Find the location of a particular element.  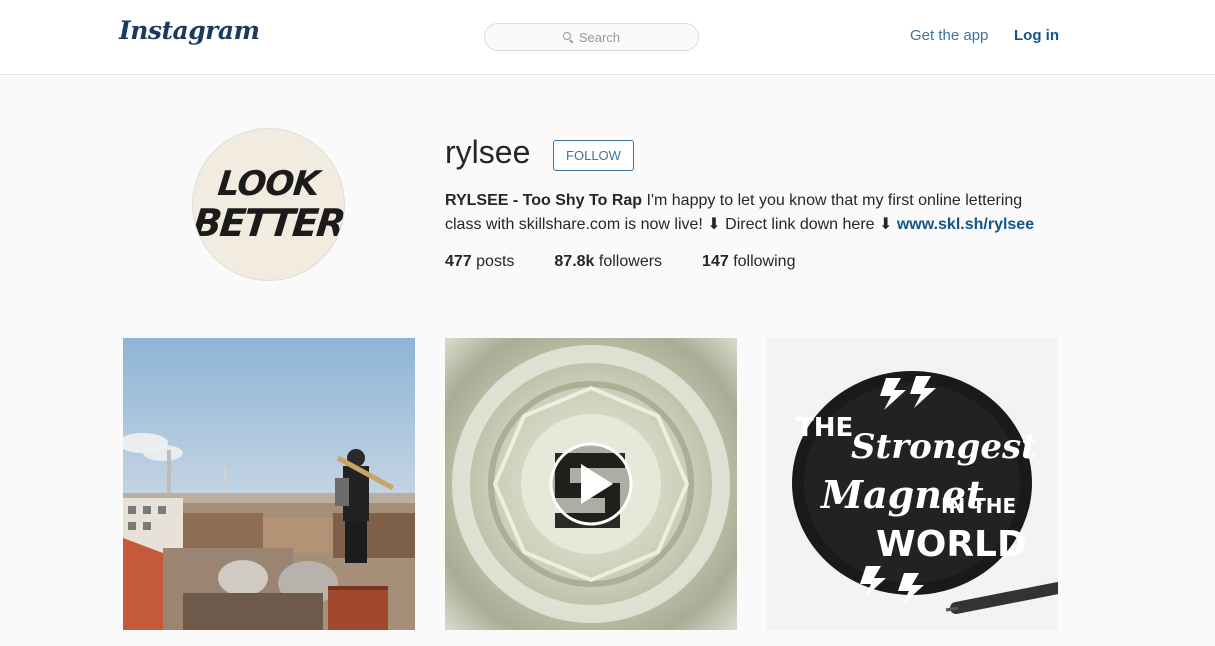

following-stat: 147 following is located at coordinates (748, 262).